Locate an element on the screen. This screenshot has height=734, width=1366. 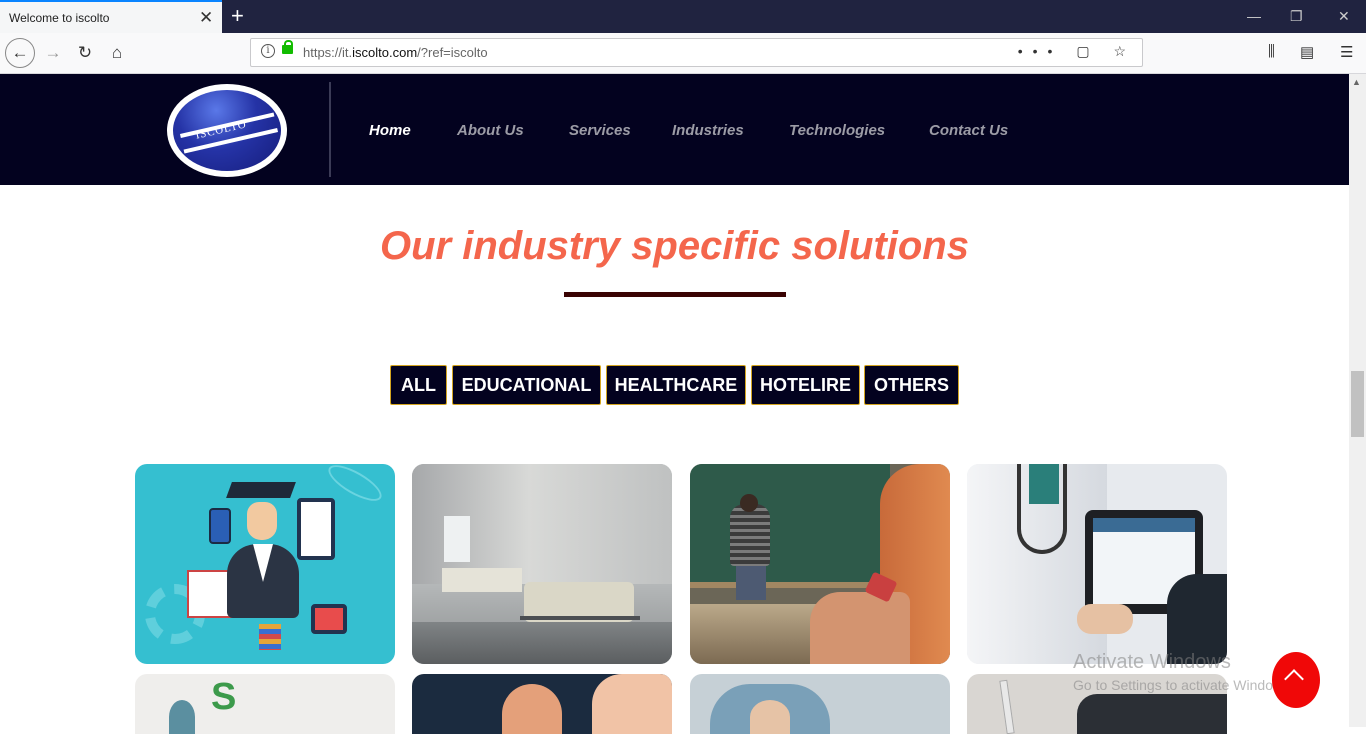
minimize-icon: — is located at coordinates (1254, 16).